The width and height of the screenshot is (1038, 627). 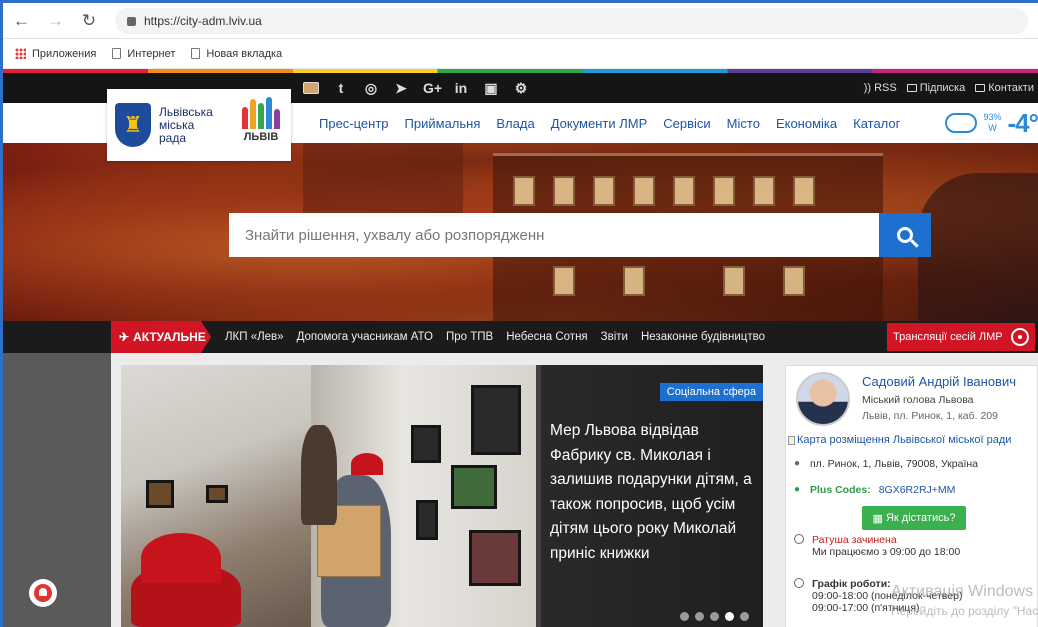 What do you see at coordinates (21, 21) in the screenshot?
I see `back-arrow-icon: ←` at bounding box center [21, 21].